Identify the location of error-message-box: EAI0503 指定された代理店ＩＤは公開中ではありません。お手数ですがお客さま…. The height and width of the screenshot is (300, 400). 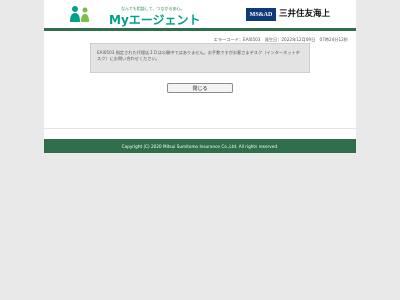
(200, 58).